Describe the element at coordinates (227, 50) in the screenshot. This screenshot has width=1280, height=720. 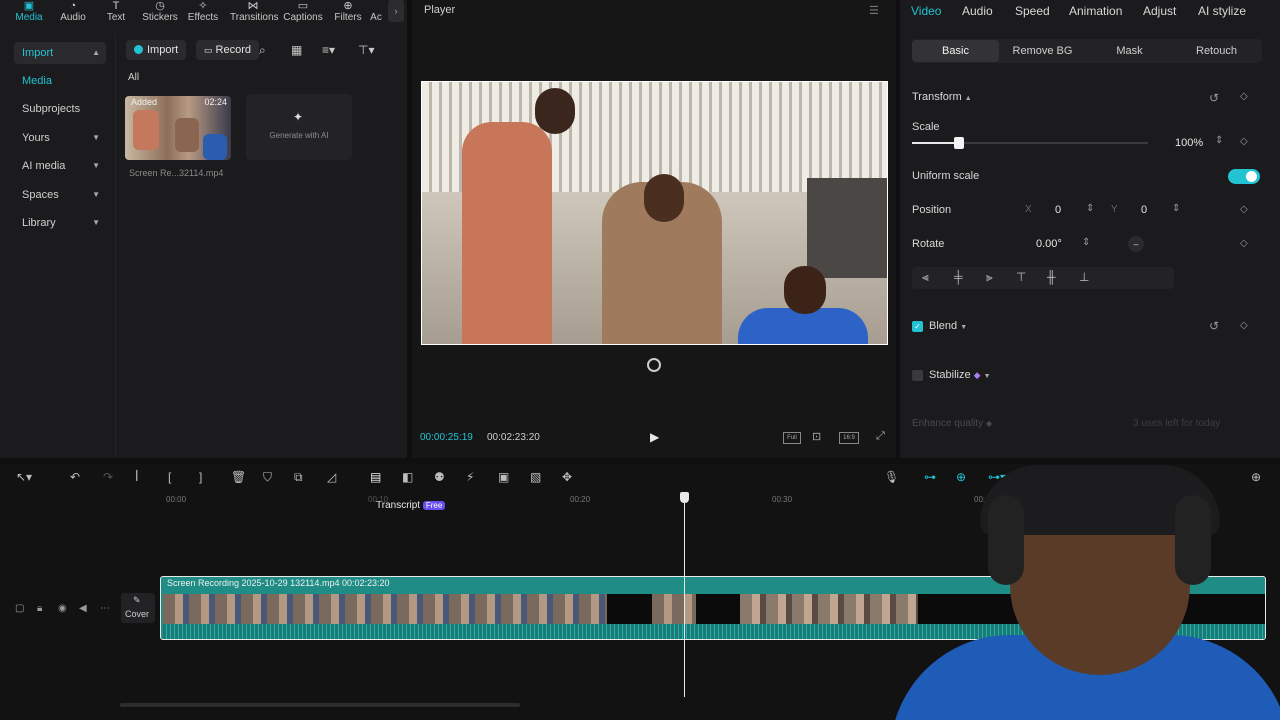
I see `record-button: ▭ Record` at that location.